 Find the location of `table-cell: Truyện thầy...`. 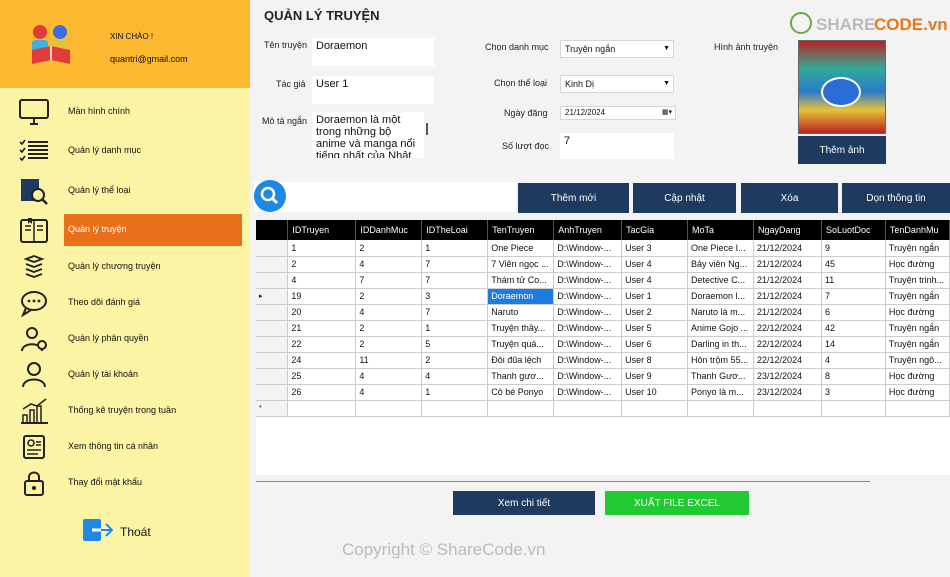

table-cell: Truyện thầy... is located at coordinates (521, 328).